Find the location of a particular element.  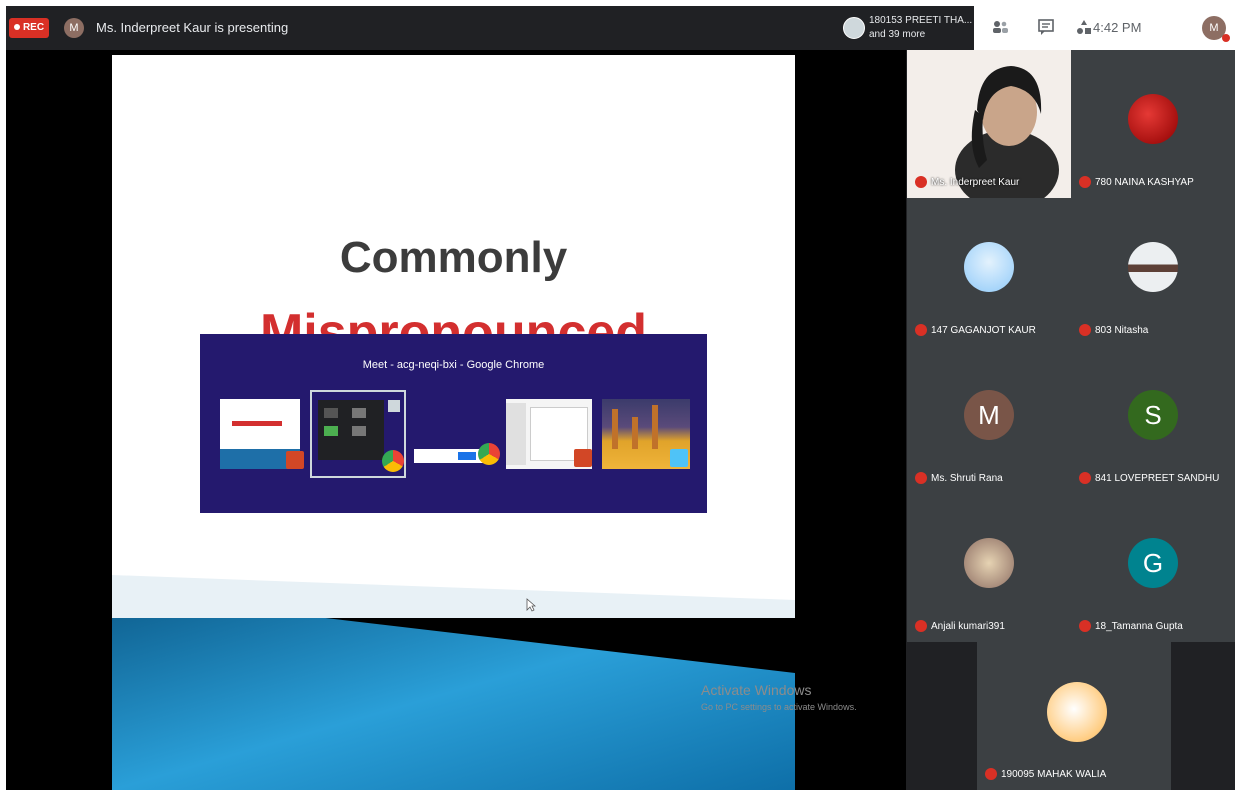

window-switcher: Meet - acg-neqi-bxi - Google Chrome is located at coordinates (453, 423).